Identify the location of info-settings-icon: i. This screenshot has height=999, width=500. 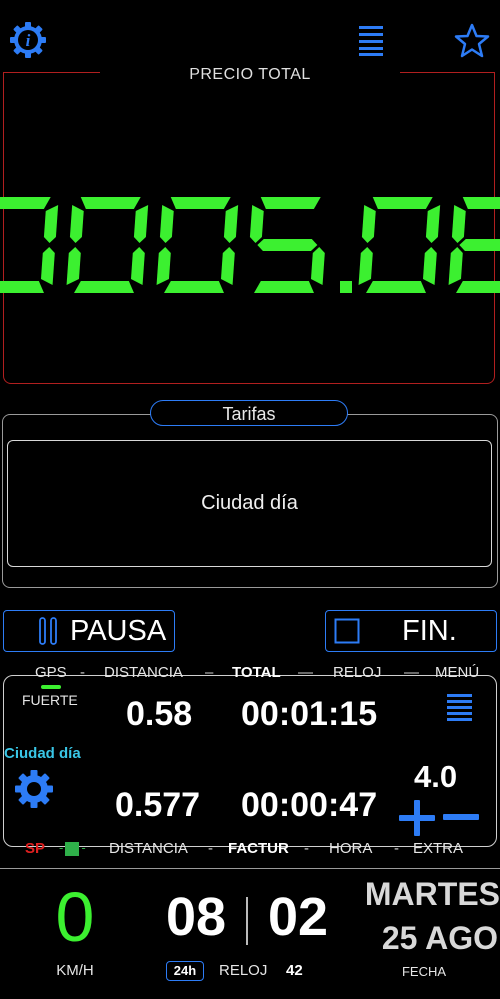
(28, 40).